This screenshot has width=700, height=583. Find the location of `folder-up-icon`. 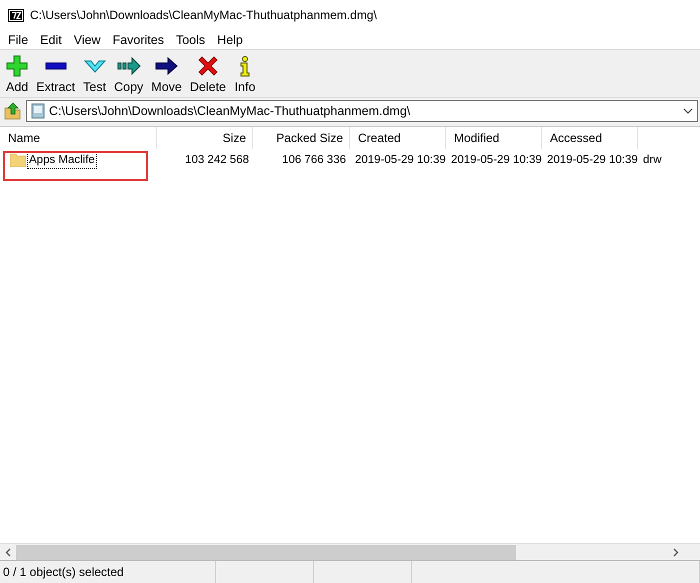

folder-up-icon is located at coordinates (13, 111).